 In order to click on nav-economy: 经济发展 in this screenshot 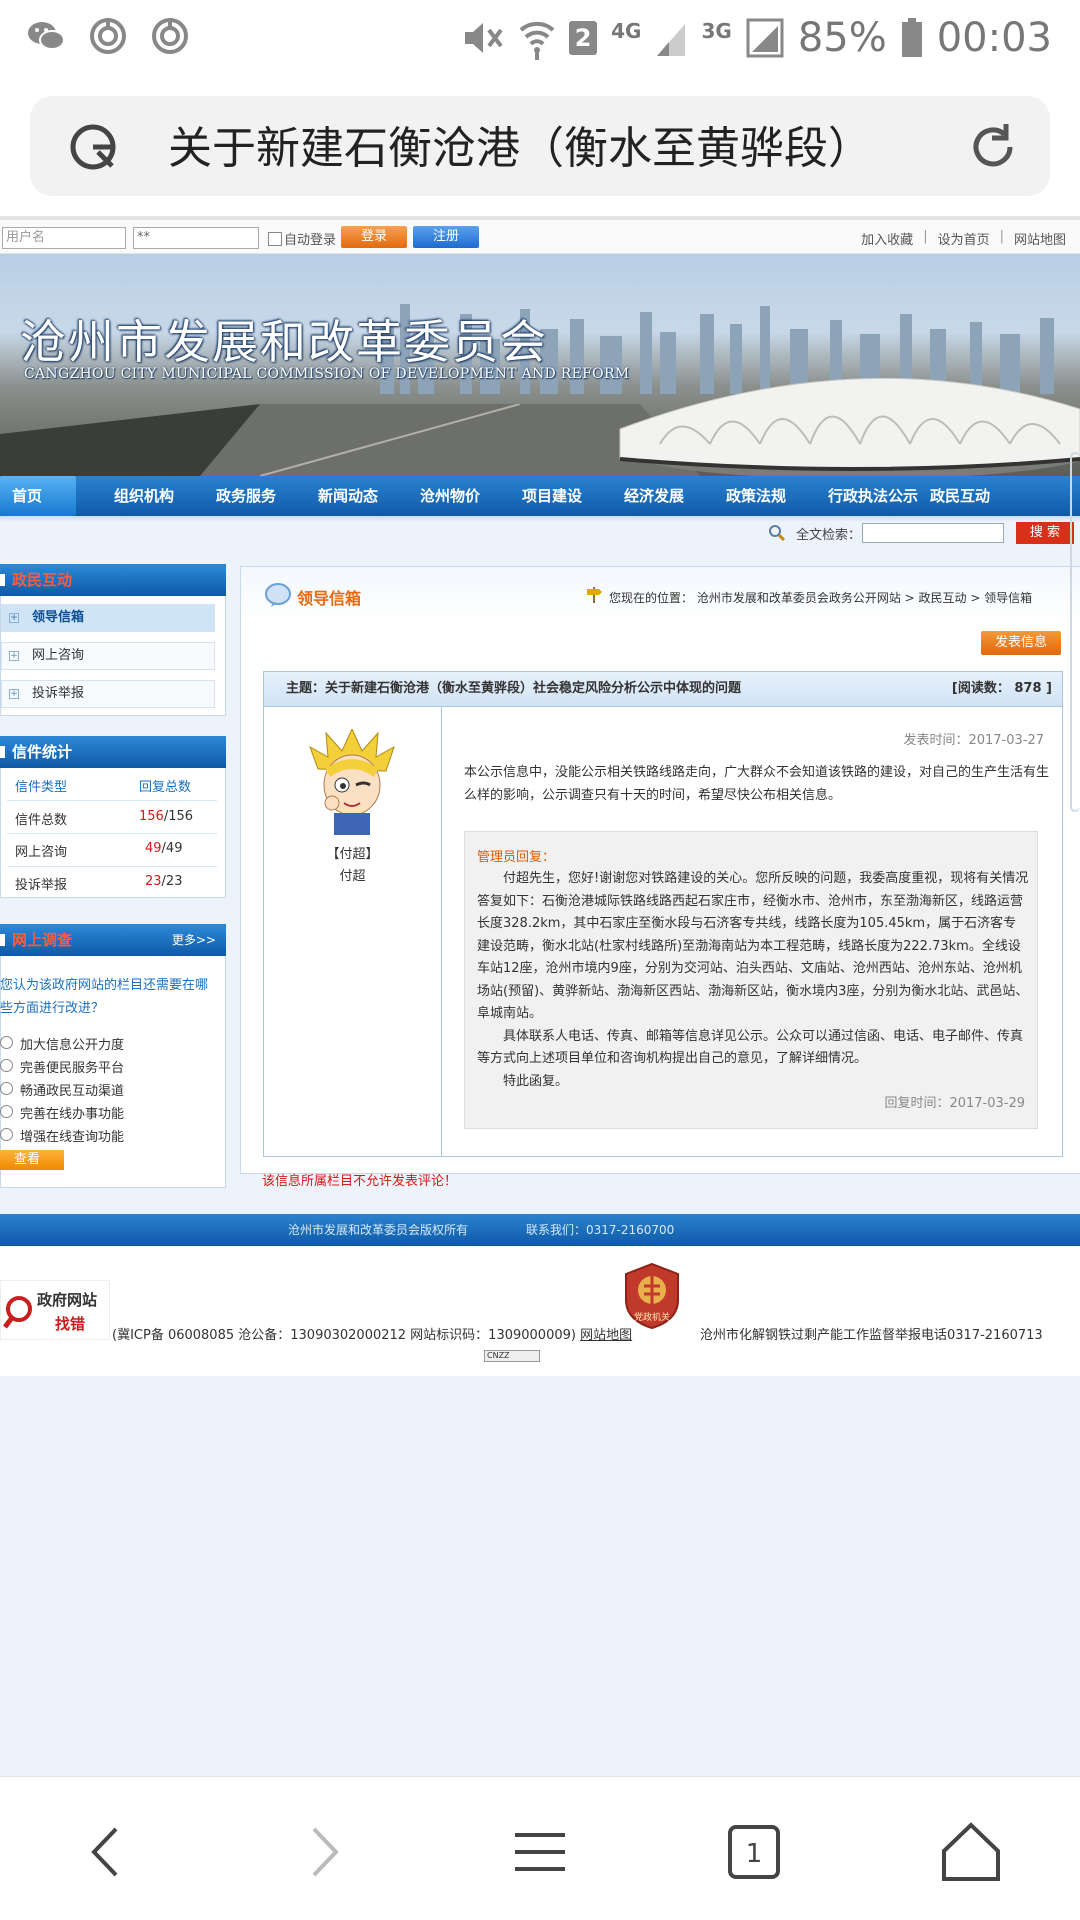, I will do `click(654, 496)`.